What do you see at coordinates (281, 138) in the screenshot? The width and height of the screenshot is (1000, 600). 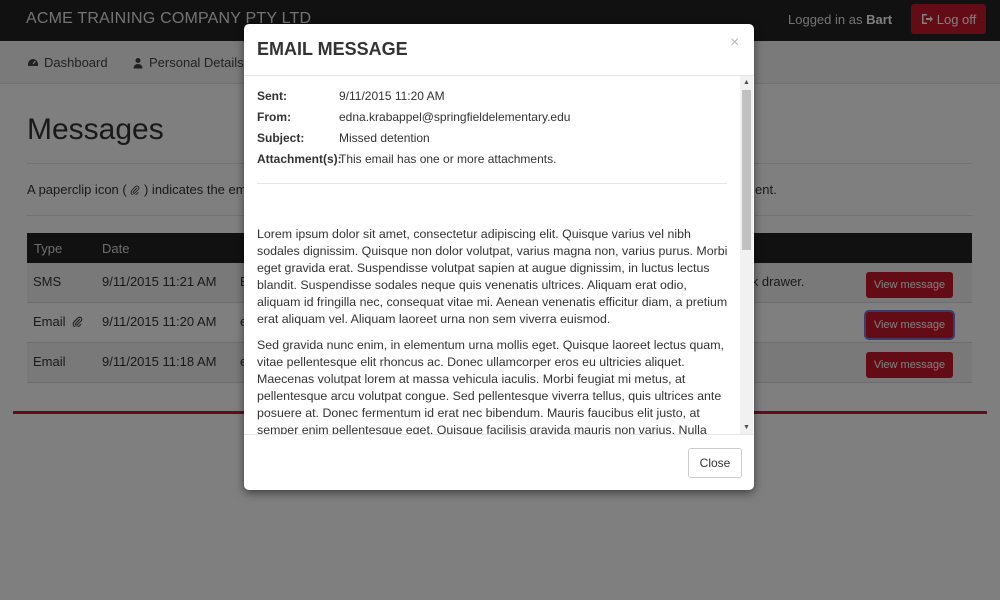 I see `meta-label-subject: Subject:` at bounding box center [281, 138].